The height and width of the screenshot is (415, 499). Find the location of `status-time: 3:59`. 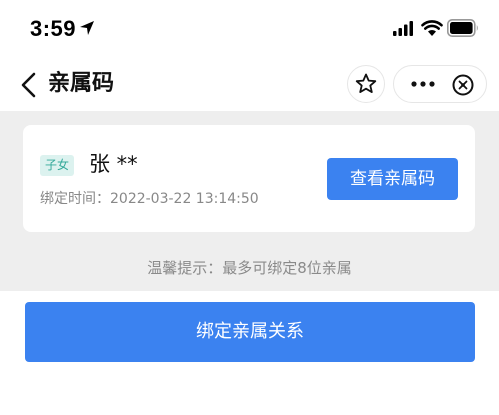

status-time: 3:59 is located at coordinates (53, 28).